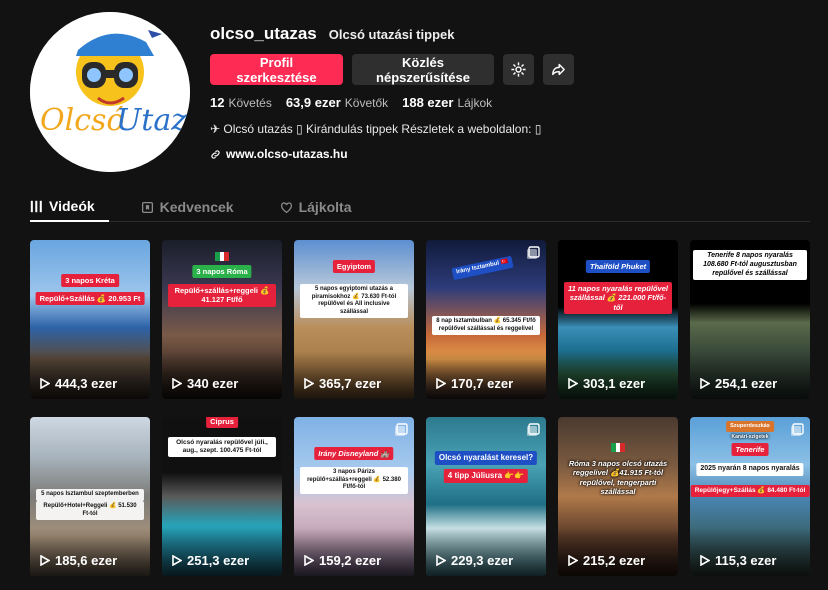  Describe the element at coordinates (78, 560) in the screenshot. I see `view-count: 185,6 ezer` at that location.